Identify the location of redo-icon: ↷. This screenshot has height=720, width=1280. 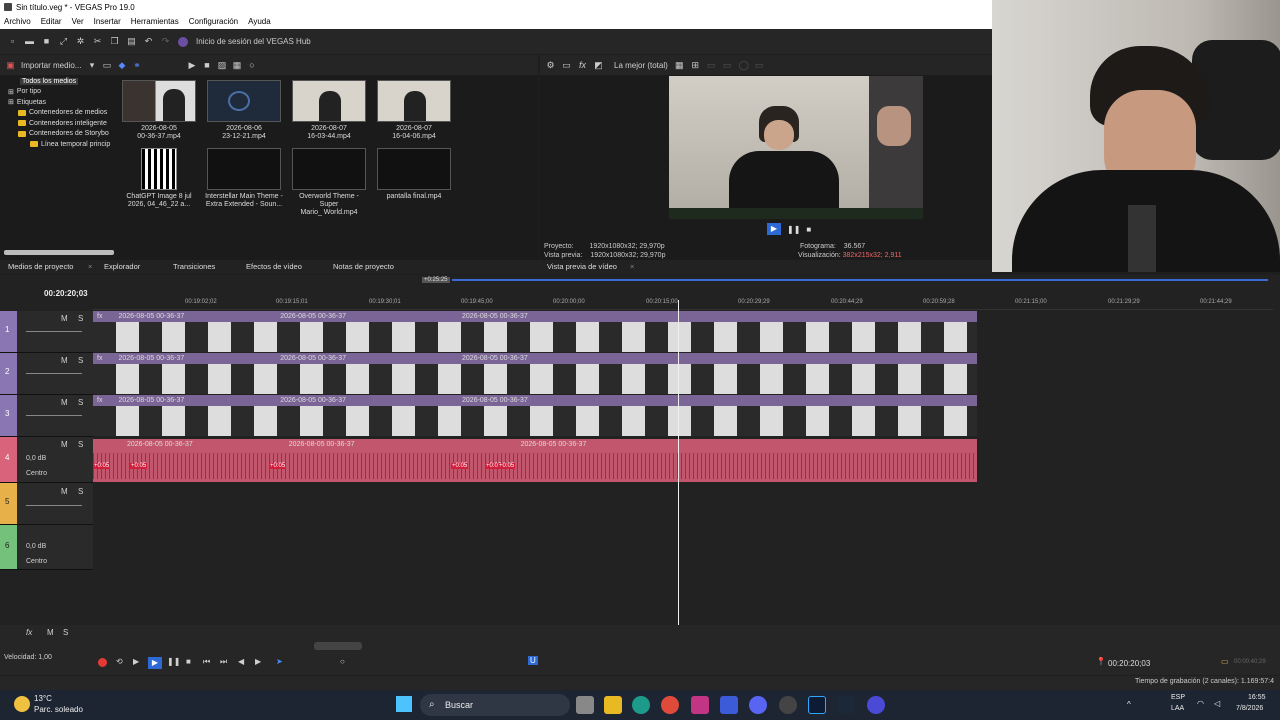
(165, 41).